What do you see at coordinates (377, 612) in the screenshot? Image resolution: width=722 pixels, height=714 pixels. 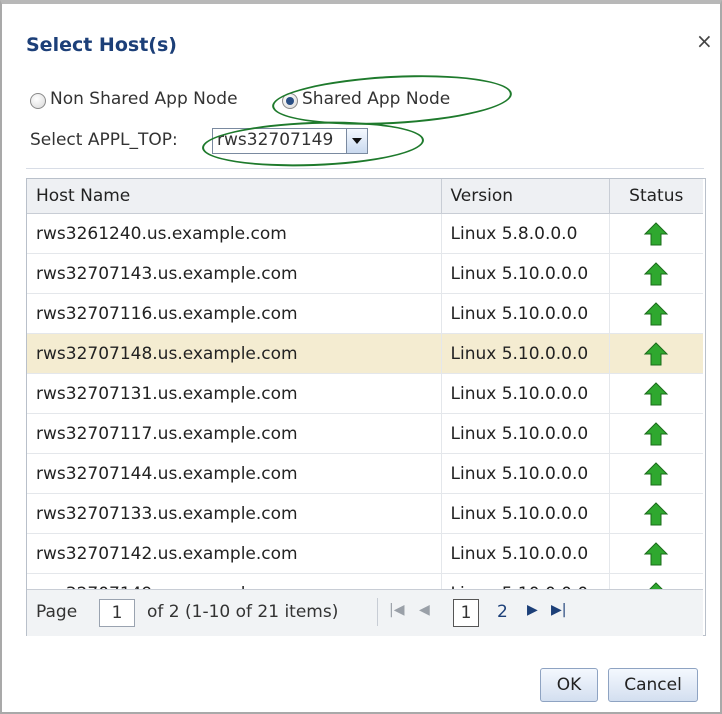 I see `pager-divider` at bounding box center [377, 612].